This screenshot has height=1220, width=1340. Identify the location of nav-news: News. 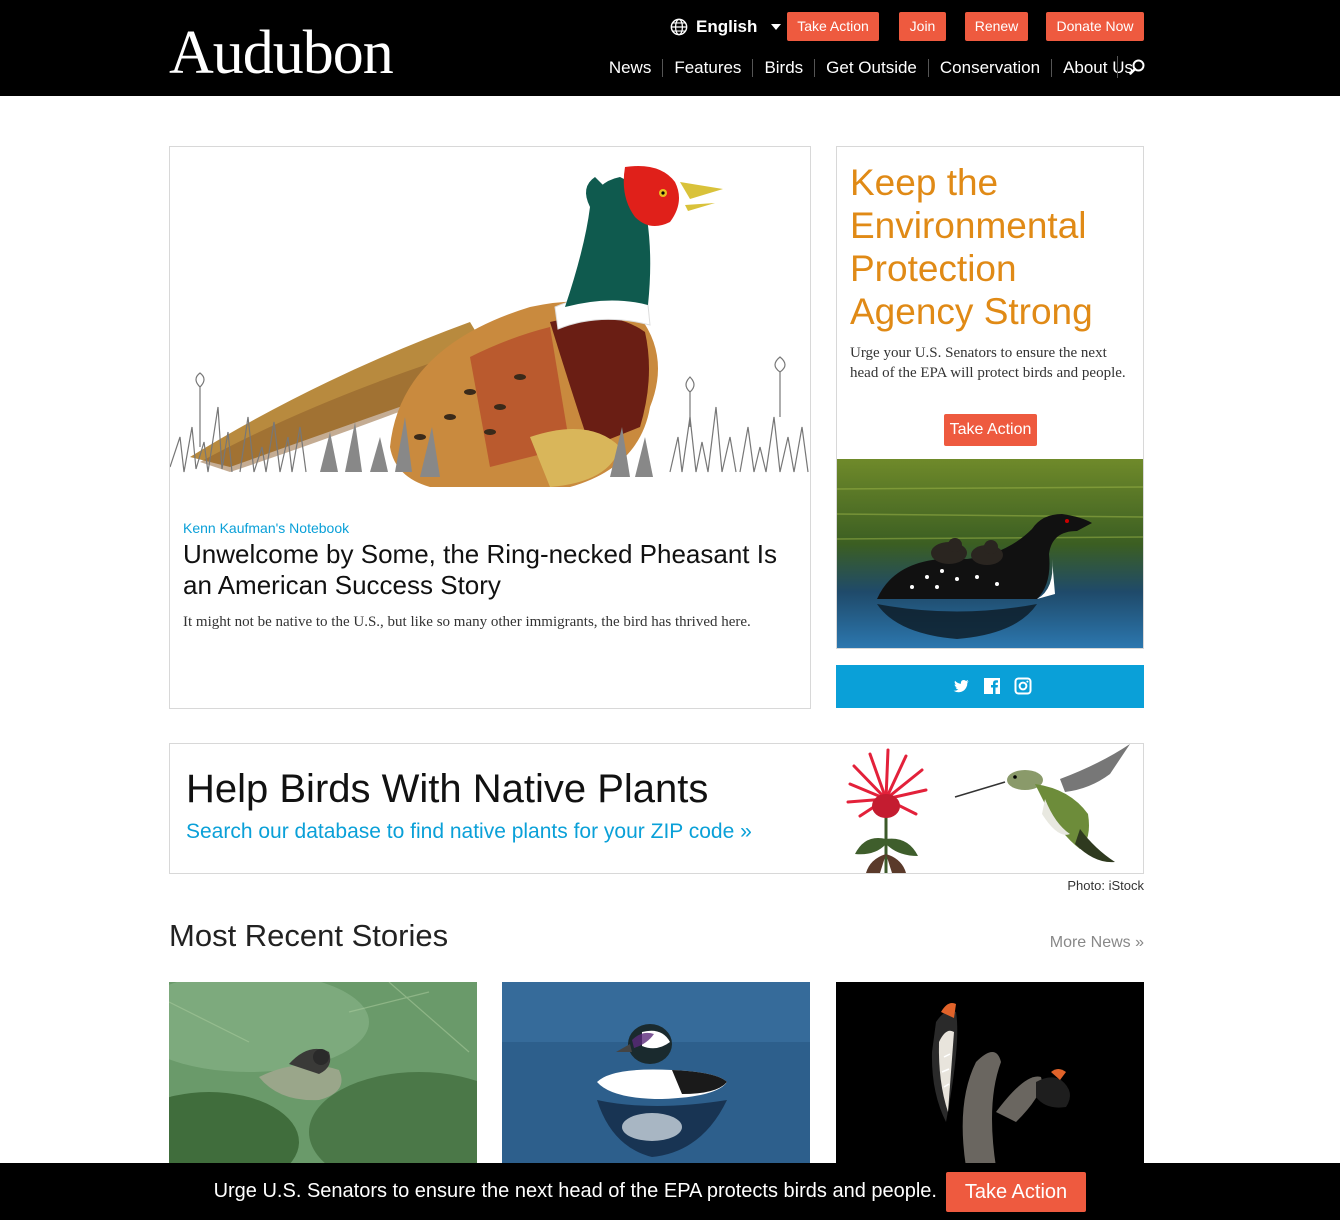
(630, 68).